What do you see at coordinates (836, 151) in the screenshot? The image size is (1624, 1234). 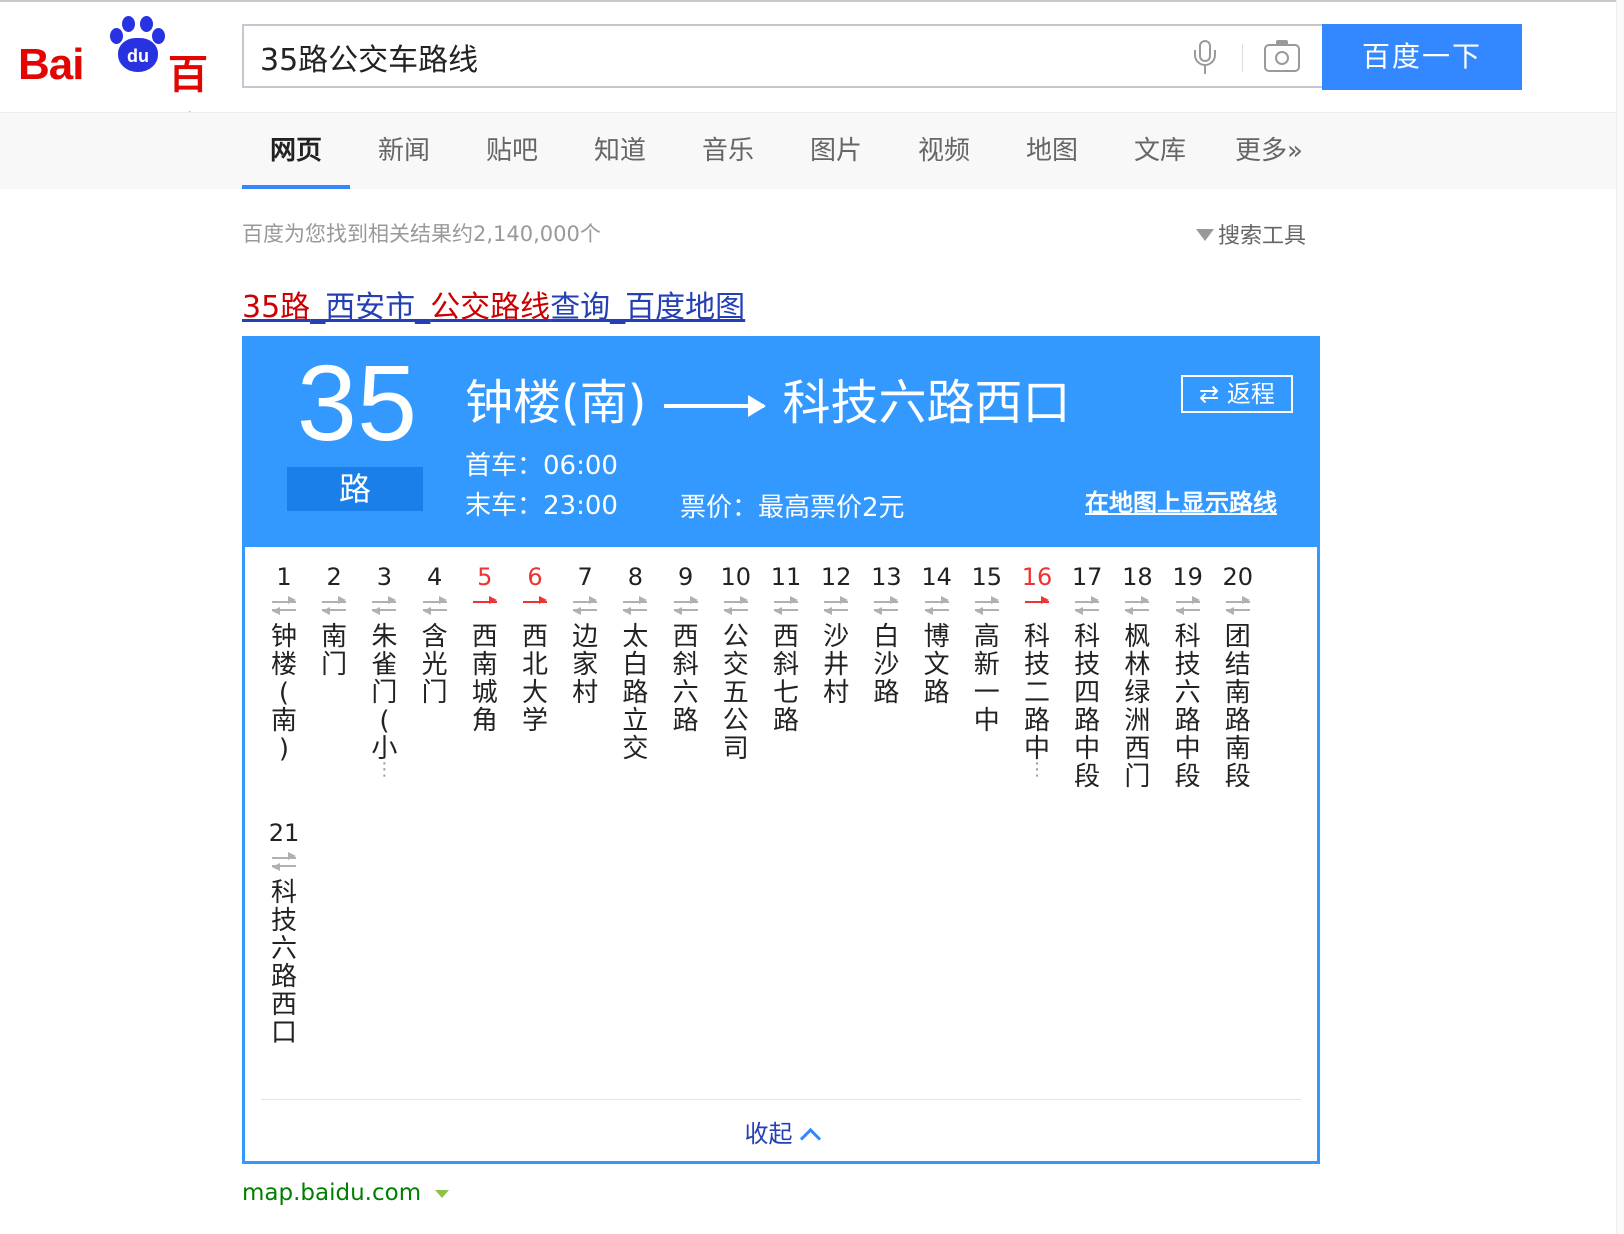 I see `tab-images: 图片` at bounding box center [836, 151].